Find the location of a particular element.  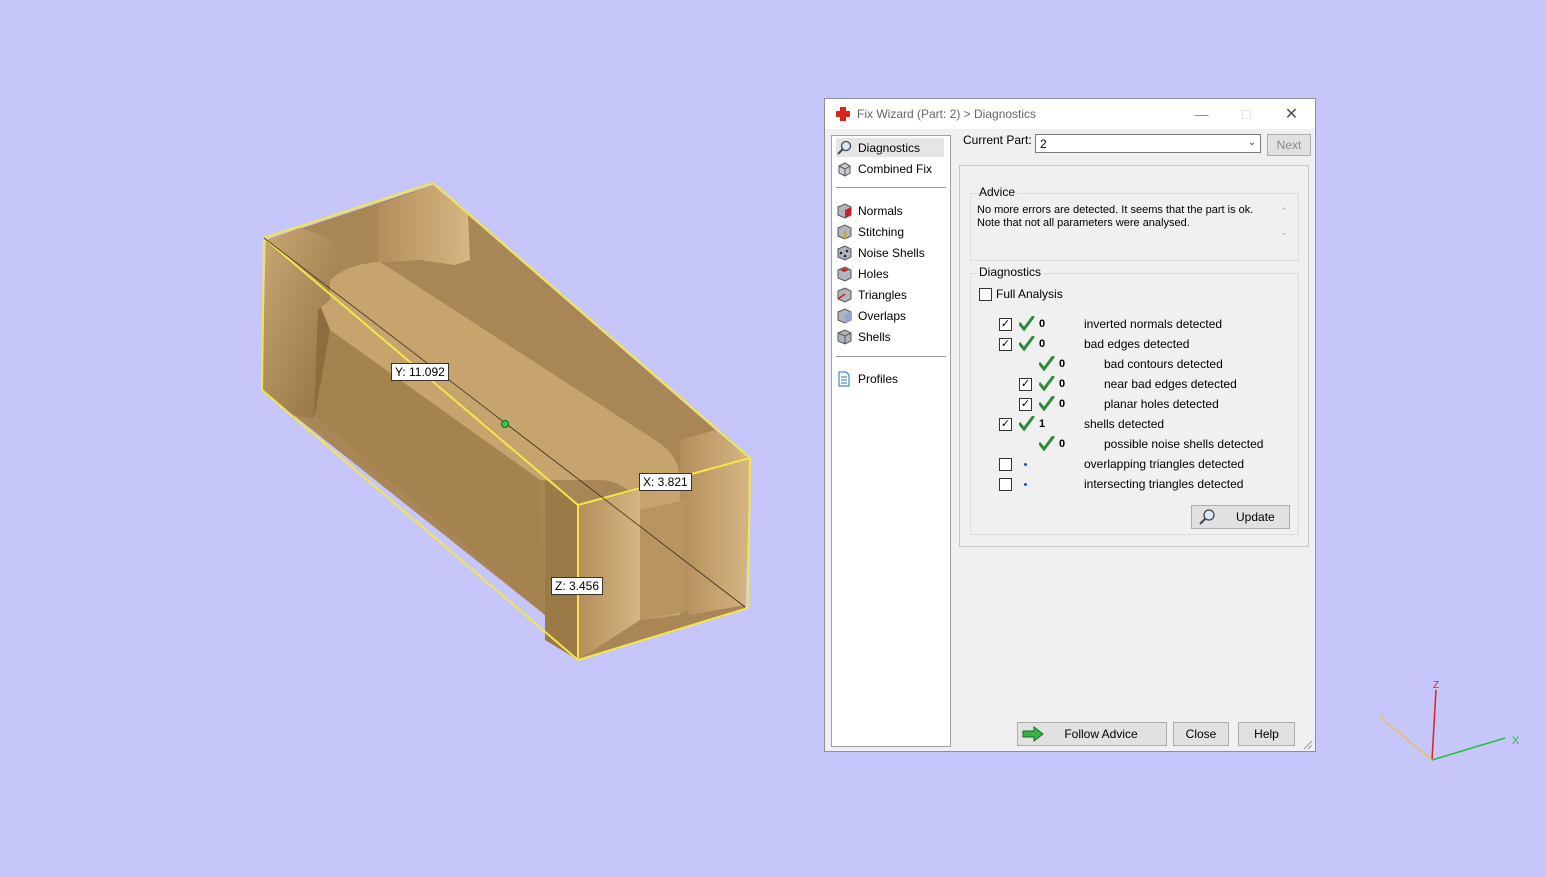

dimension-z-label: Z: 3.456 is located at coordinates (577, 586).